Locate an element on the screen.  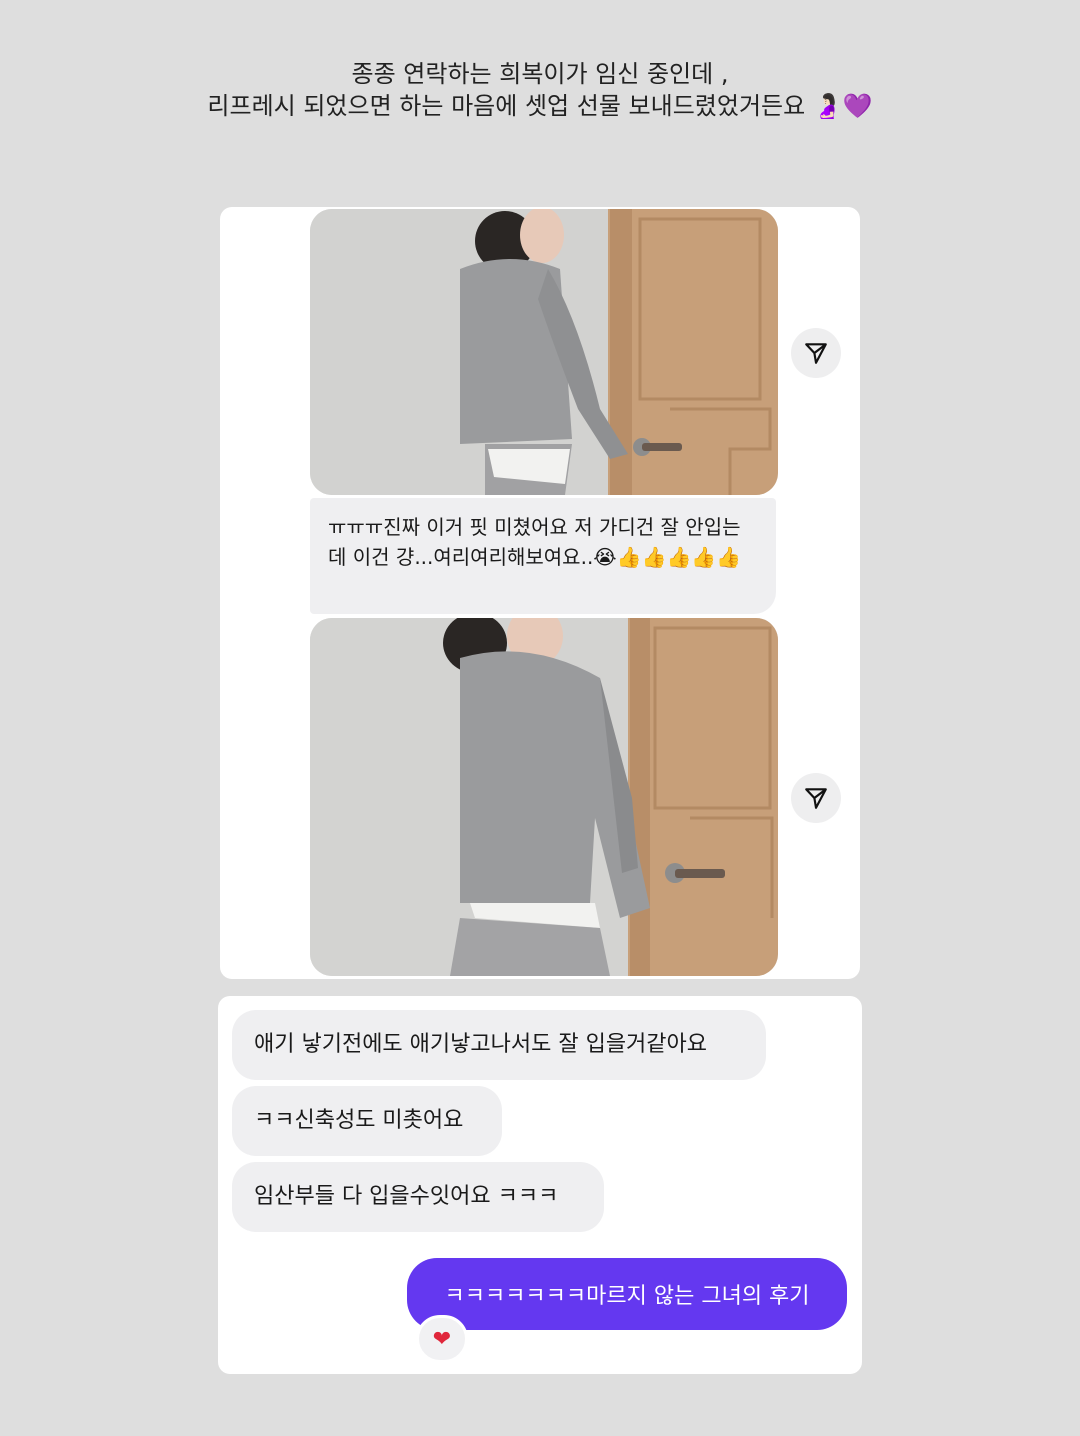
sent-message: ㅋㅋㅋㅋㅋㅋㅋ마르지 않는 그녀의 후기 is located at coordinates (627, 1294).